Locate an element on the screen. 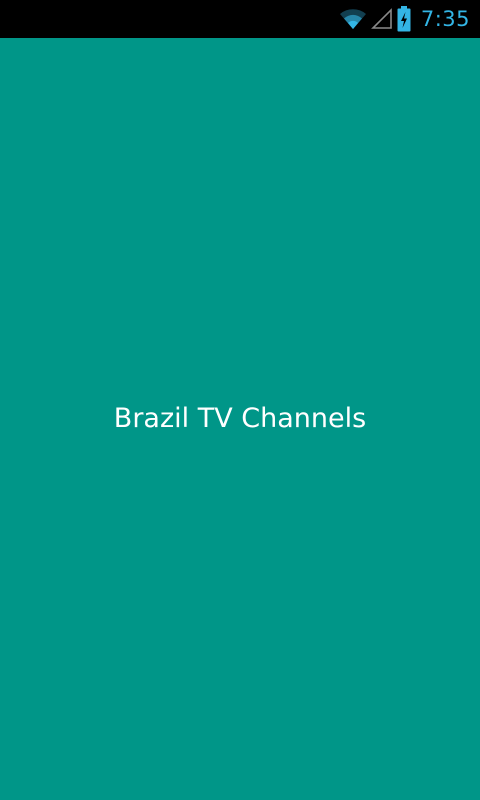  app-title: Brazil TV Channels is located at coordinates (240, 418).